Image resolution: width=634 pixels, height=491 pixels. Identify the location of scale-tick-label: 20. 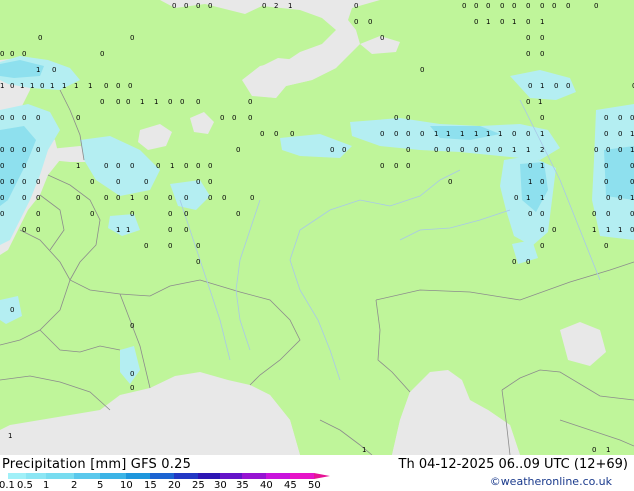
(174, 485).